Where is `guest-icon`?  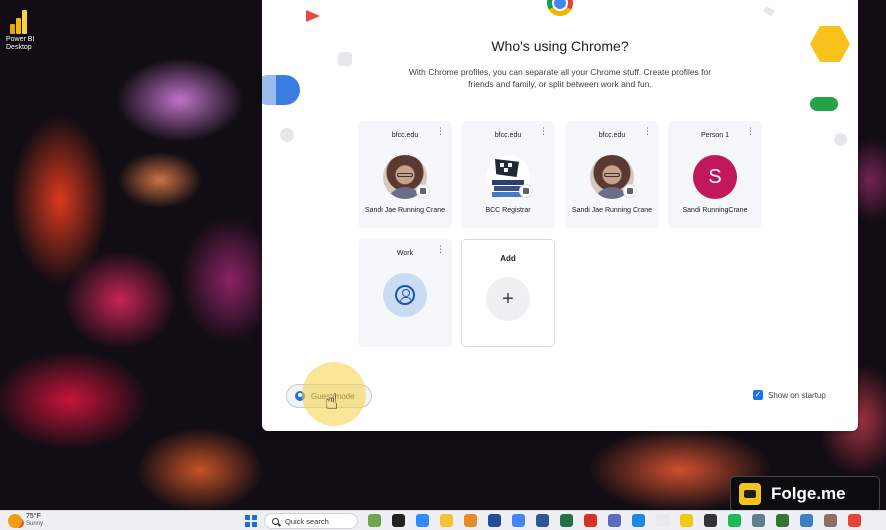 guest-icon is located at coordinates (300, 396).